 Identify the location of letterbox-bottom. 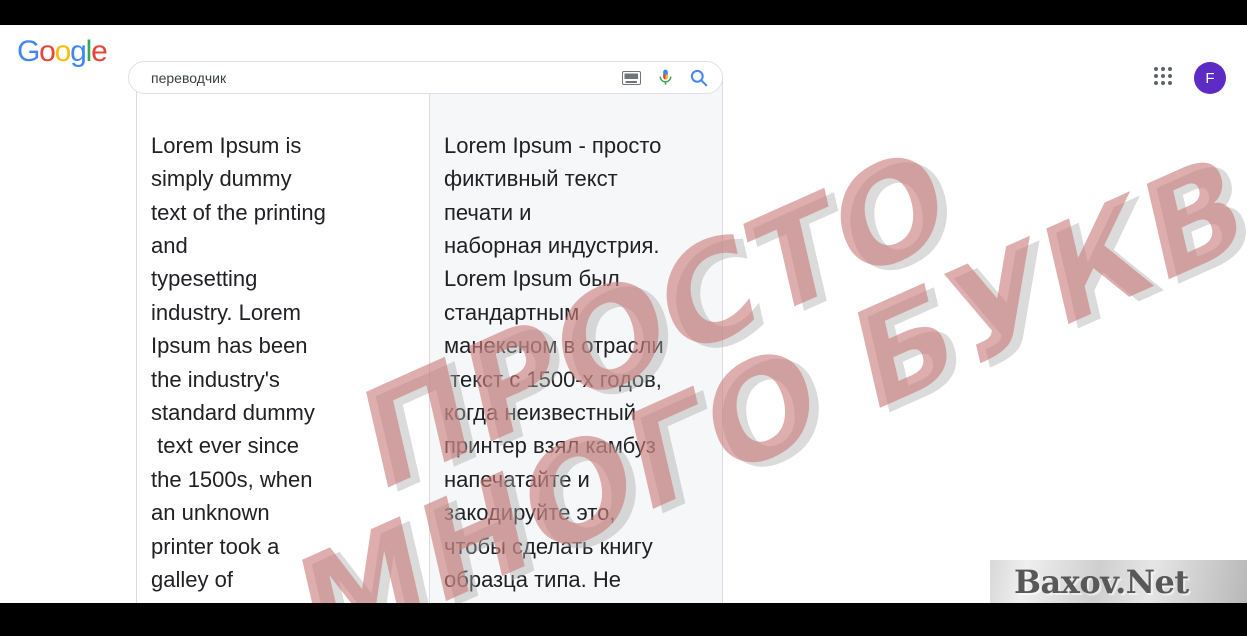
(623, 619).